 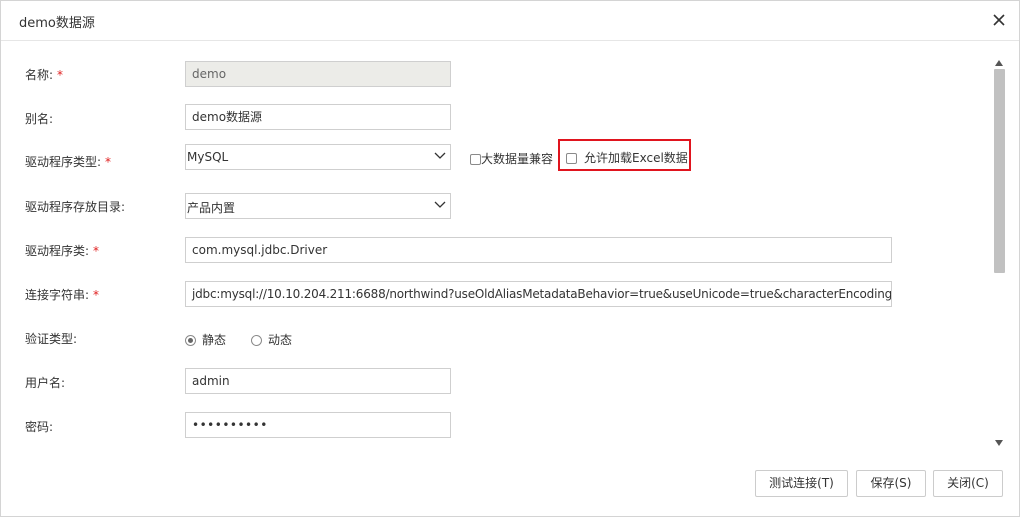 I want to click on connection-string-label: 连接字符串: *, so click(x=62, y=295).